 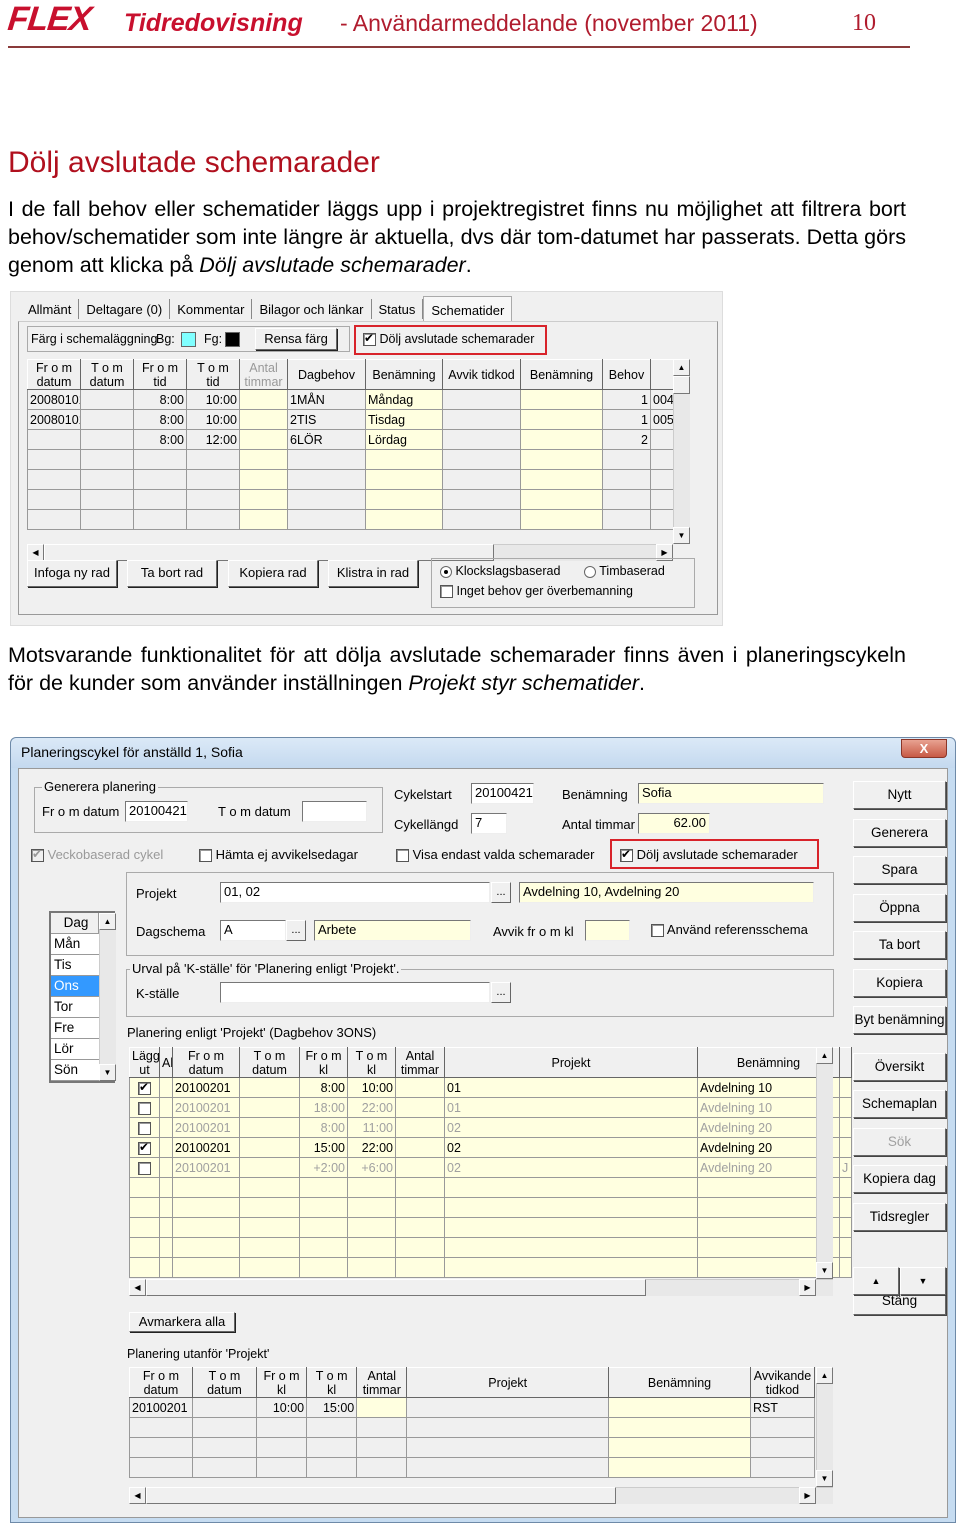 What do you see at coordinates (490, 1167) in the screenshot?
I see `table-row: 20100201 +2:00 +6:00 02 Avdelning 20 J` at bounding box center [490, 1167].